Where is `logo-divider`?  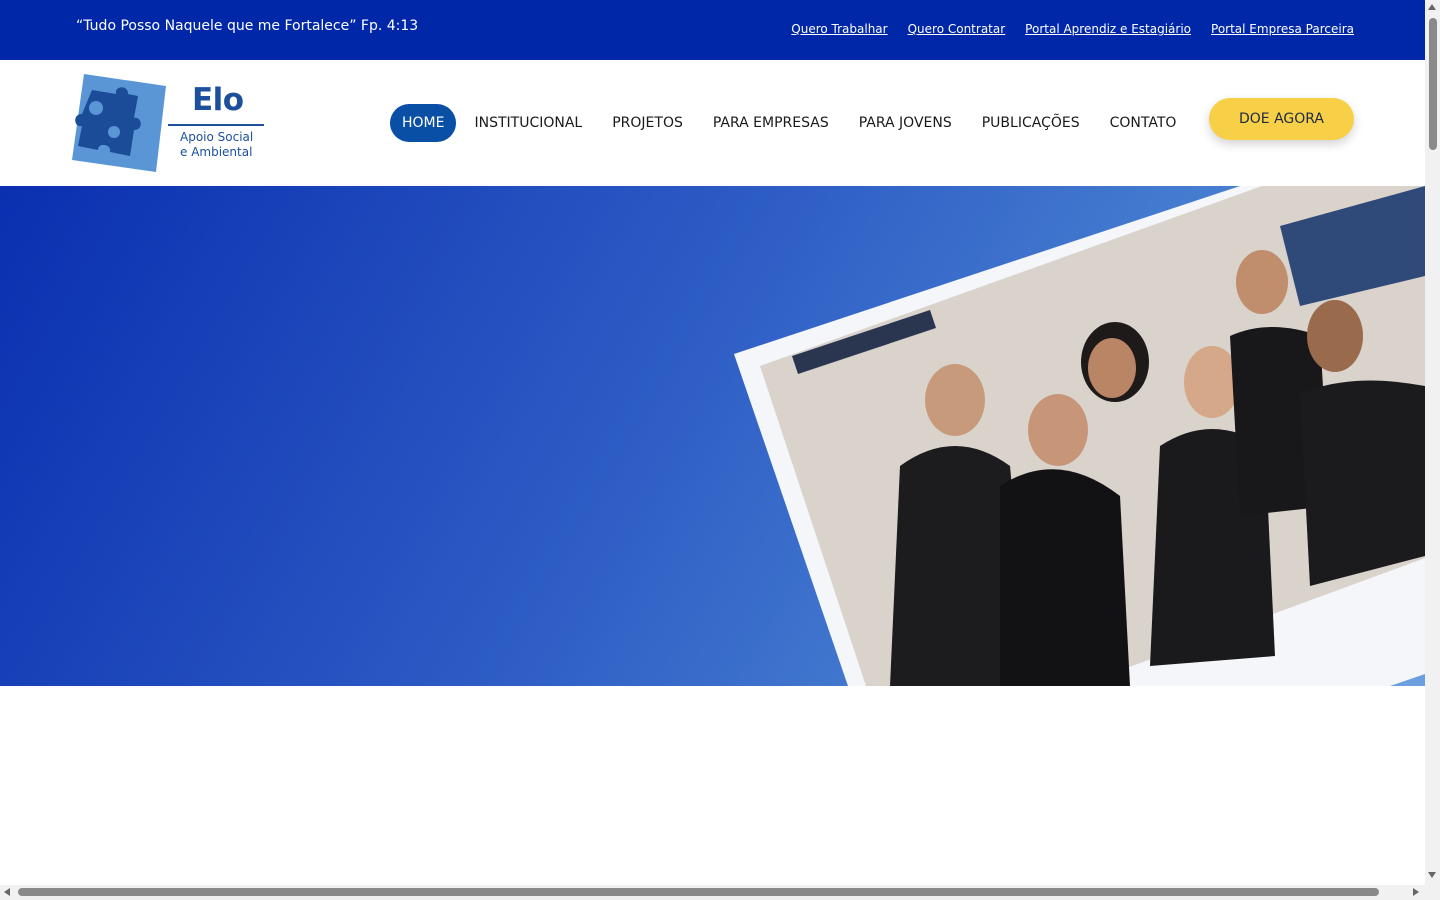
logo-divider is located at coordinates (216, 125).